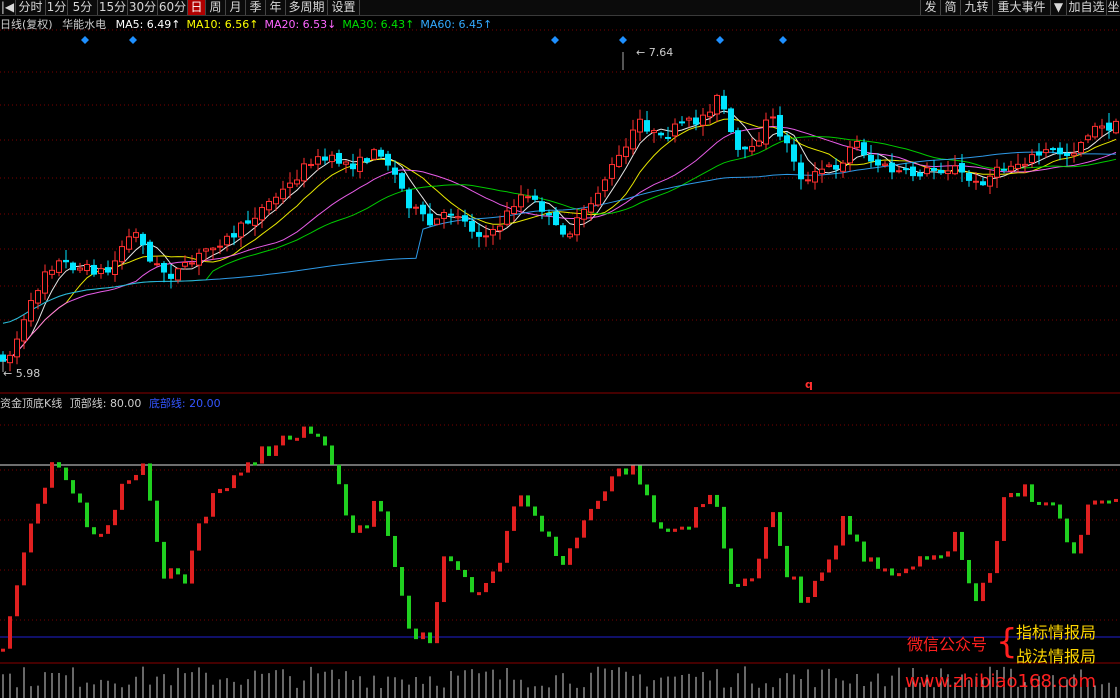  What do you see at coordinates (976, 7) in the screenshot?
I see `toolbar-right-item-2: 九转` at bounding box center [976, 7].